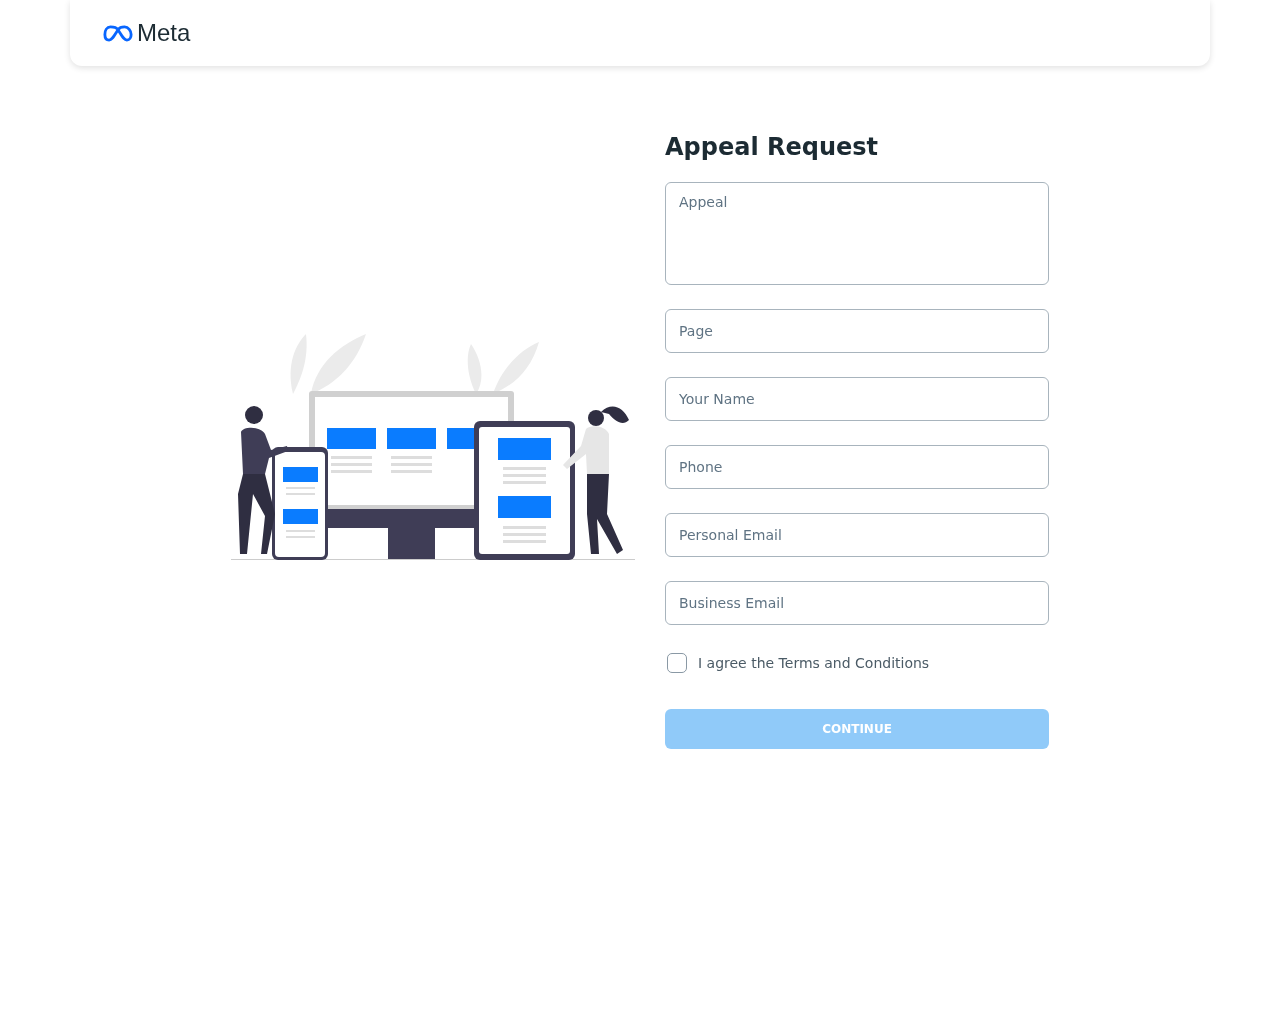 Image resolution: width=1280 pixels, height=1024 pixels. I want to click on appeal-textarea: Appeal, so click(857, 233).